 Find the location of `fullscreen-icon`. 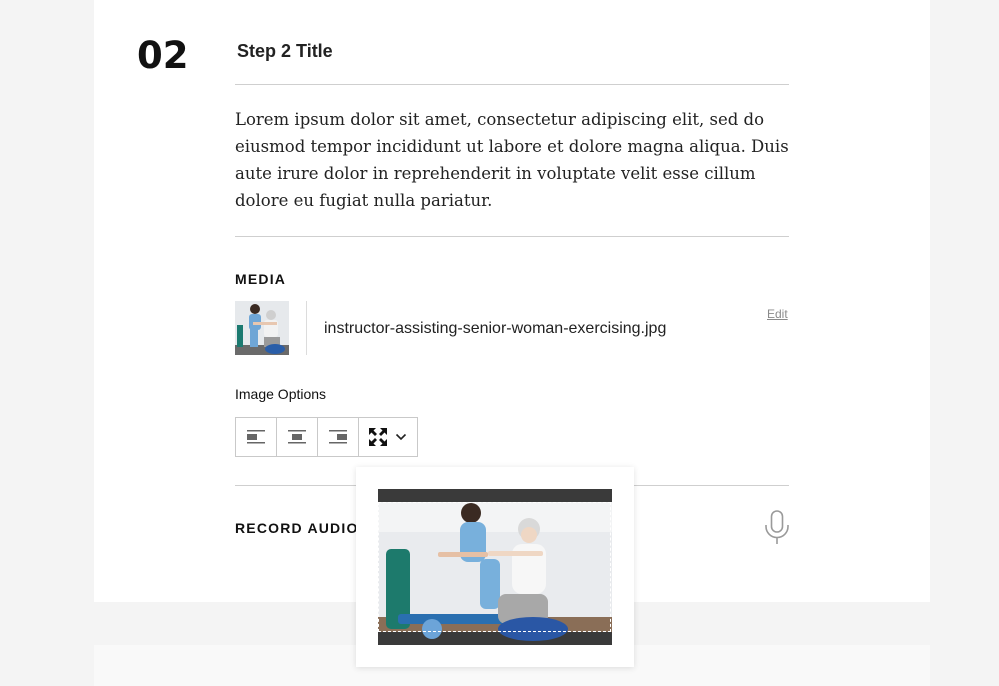

fullscreen-icon is located at coordinates (378, 437).